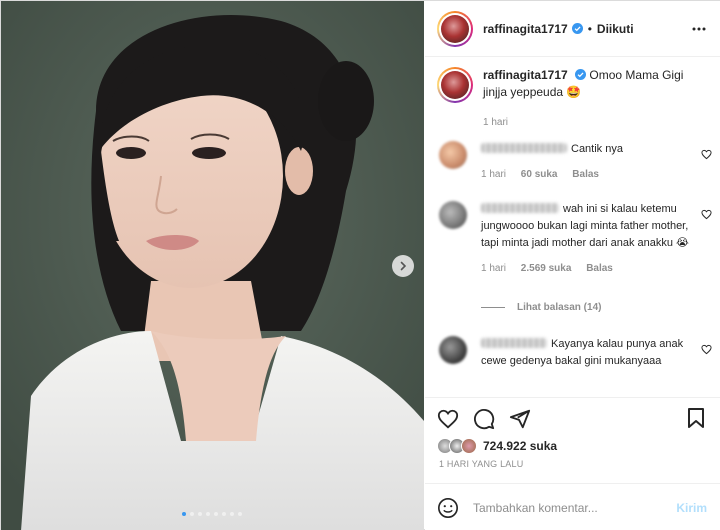  What do you see at coordinates (455, 28) in the screenshot?
I see `author-avatar` at bounding box center [455, 28].